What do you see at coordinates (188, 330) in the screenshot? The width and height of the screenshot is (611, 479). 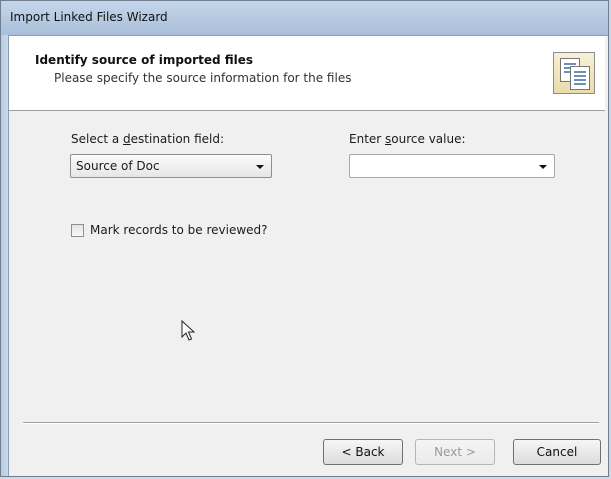 I see `mouse-pointer-icon` at bounding box center [188, 330].